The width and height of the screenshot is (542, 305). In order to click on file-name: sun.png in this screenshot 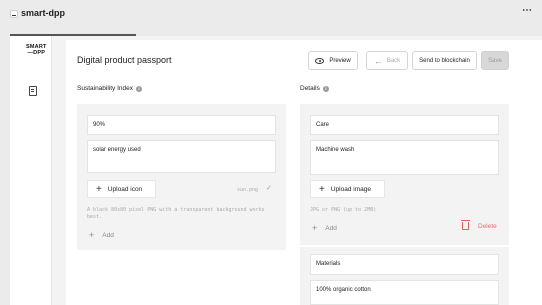, I will do `click(248, 190)`.